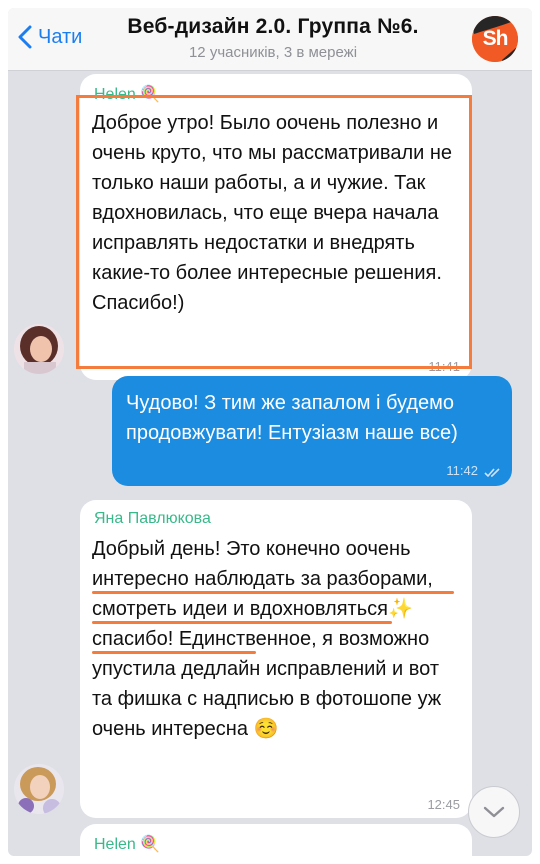 This screenshot has height=864, width=540. Describe the element at coordinates (273, 27) in the screenshot. I see `chat-title: Веб-дизайн 2.0. Группа №6.` at that location.